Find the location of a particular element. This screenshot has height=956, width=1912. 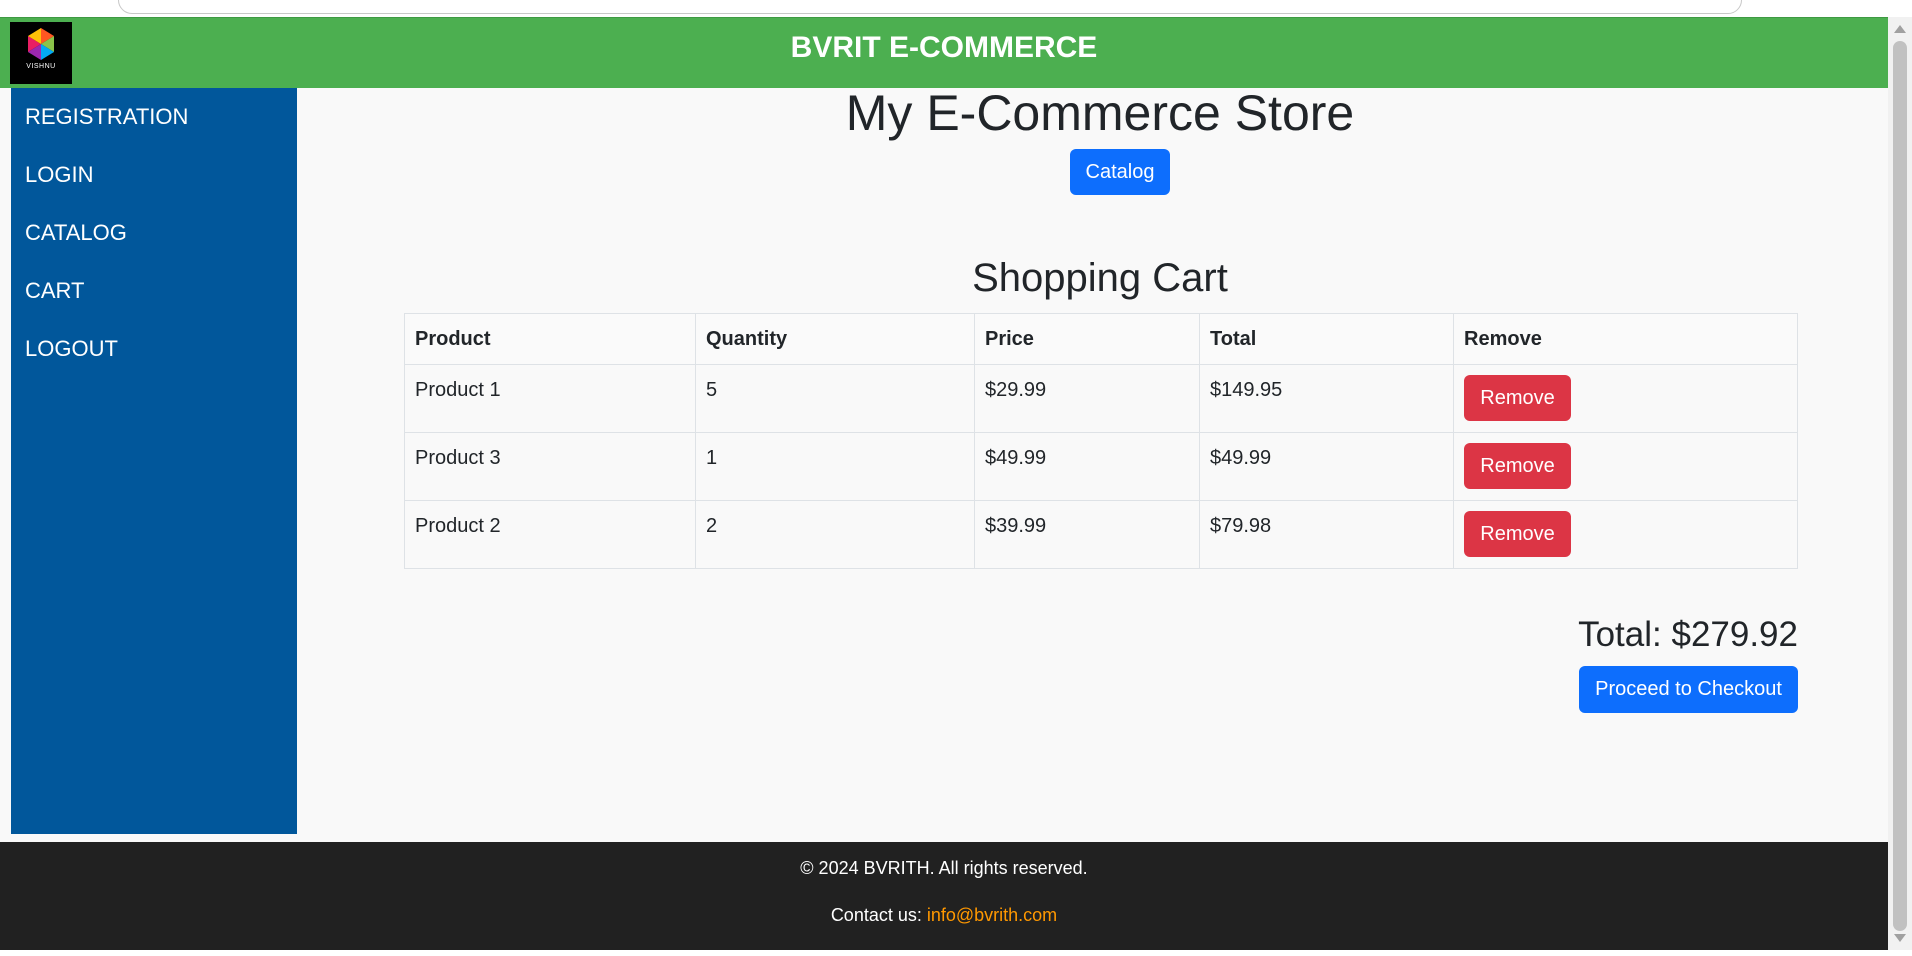

cell-quantity: 1 is located at coordinates (835, 466).